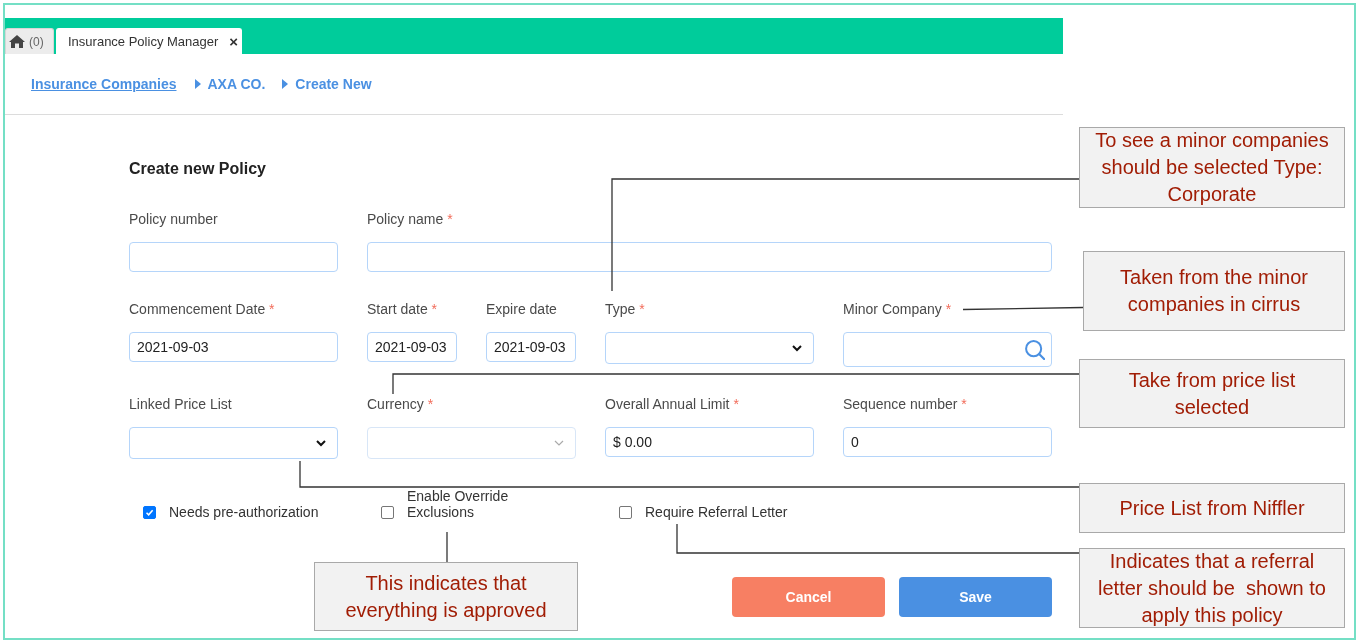 Image resolution: width=1357 pixels, height=642 pixels. What do you see at coordinates (180, 404) in the screenshot?
I see `field-label: Linked Price List` at bounding box center [180, 404].